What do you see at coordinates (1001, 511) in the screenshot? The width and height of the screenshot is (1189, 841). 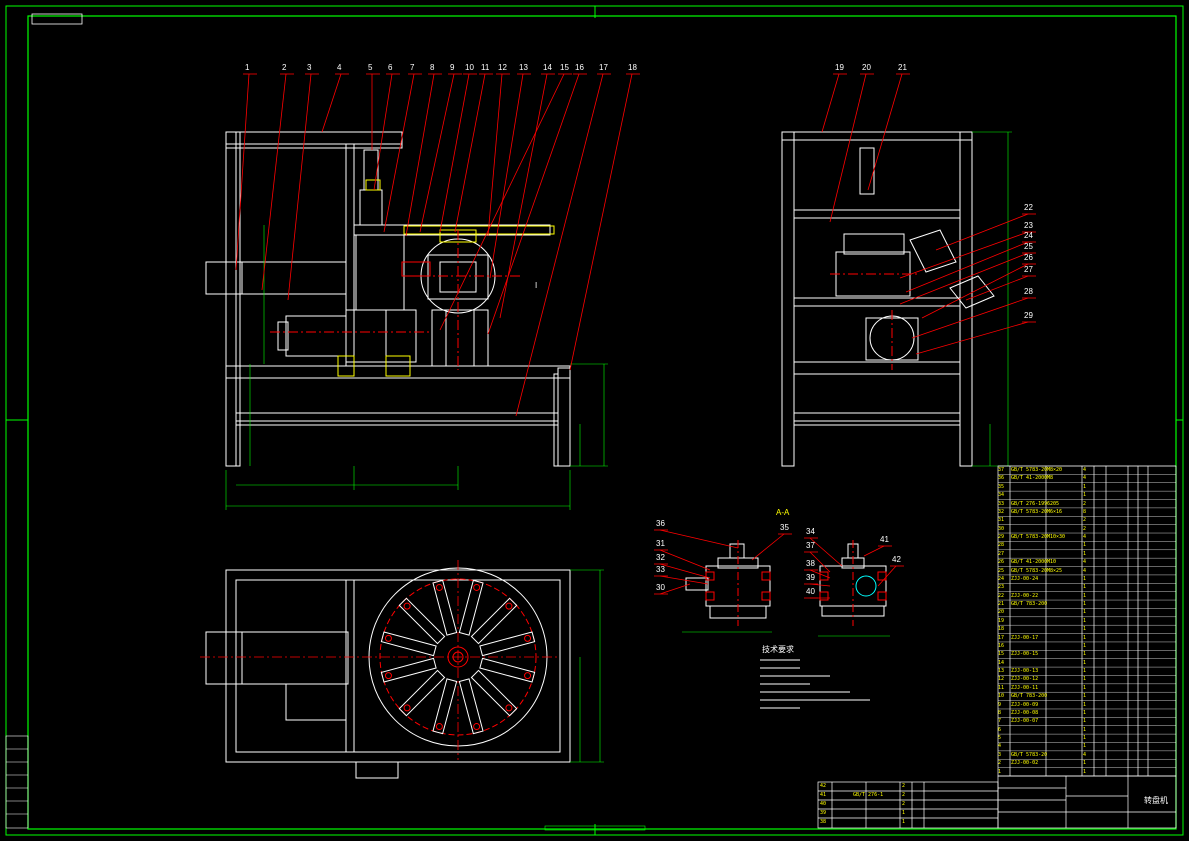 I see `bom-no: 32` at bounding box center [1001, 511].